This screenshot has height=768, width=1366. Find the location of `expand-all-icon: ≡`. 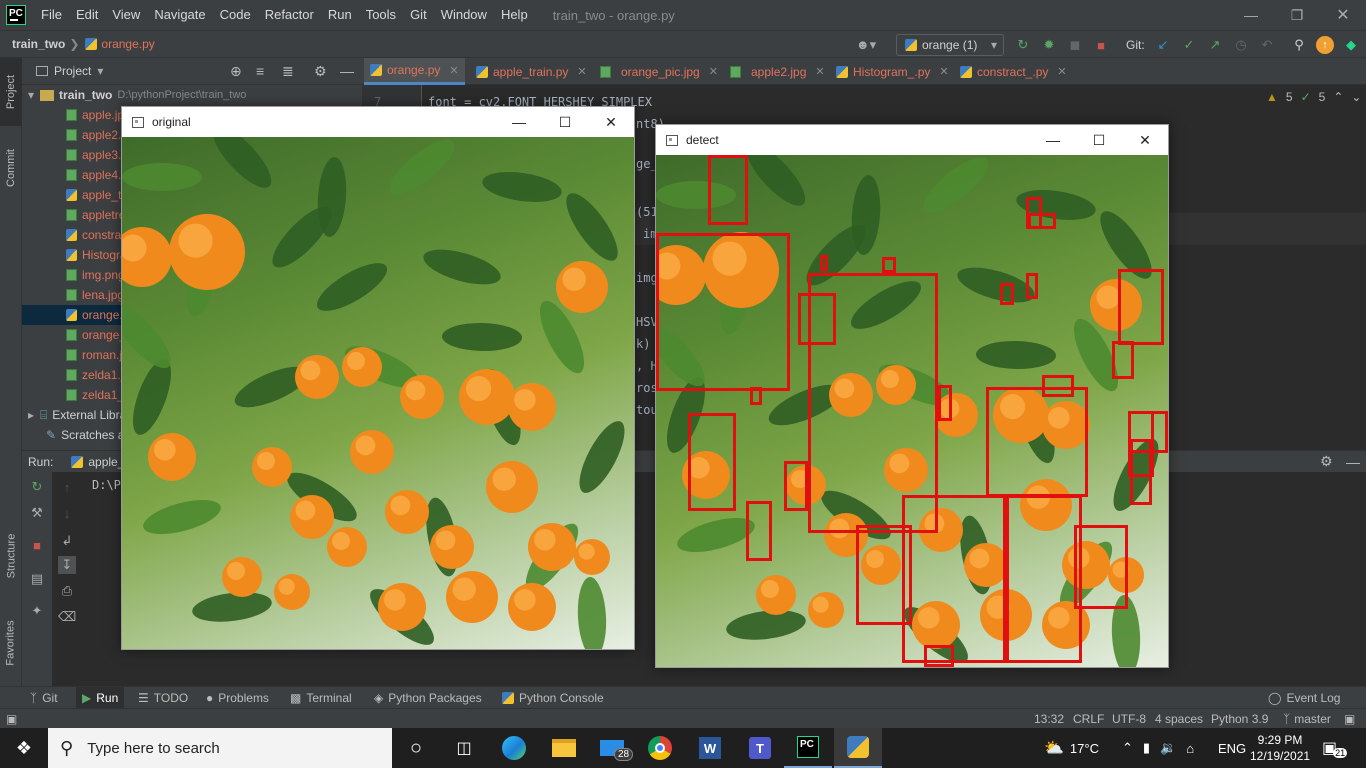

expand-all-icon: ≡ is located at coordinates (260, 71).